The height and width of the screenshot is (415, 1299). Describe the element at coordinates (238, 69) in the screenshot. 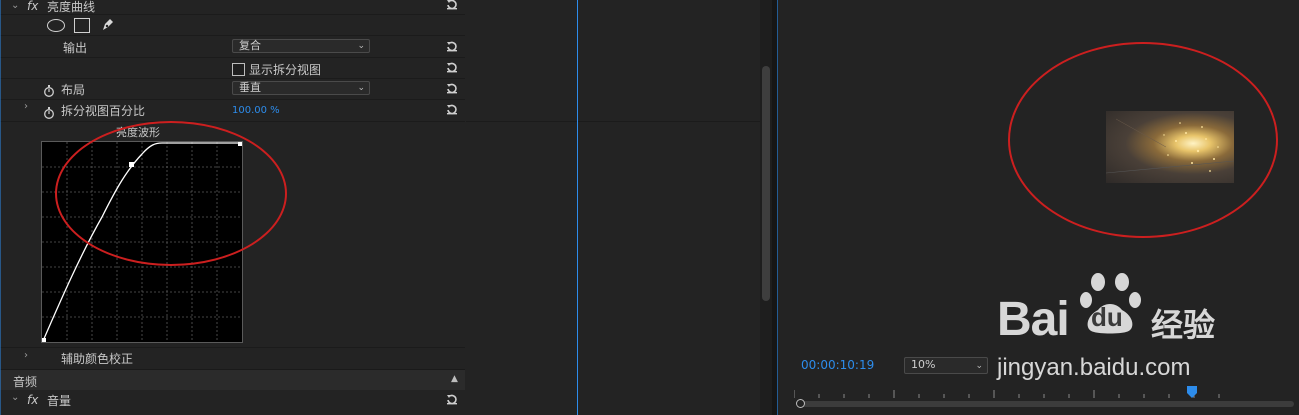

I see `split-view-checkbox` at that location.